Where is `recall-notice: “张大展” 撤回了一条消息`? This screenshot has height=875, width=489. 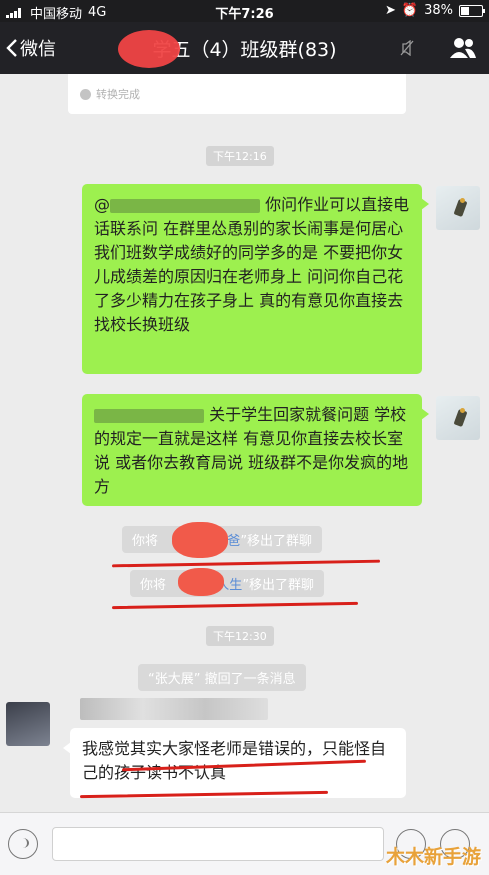 recall-notice: “张大展” 撤回了一条消息 is located at coordinates (222, 677).